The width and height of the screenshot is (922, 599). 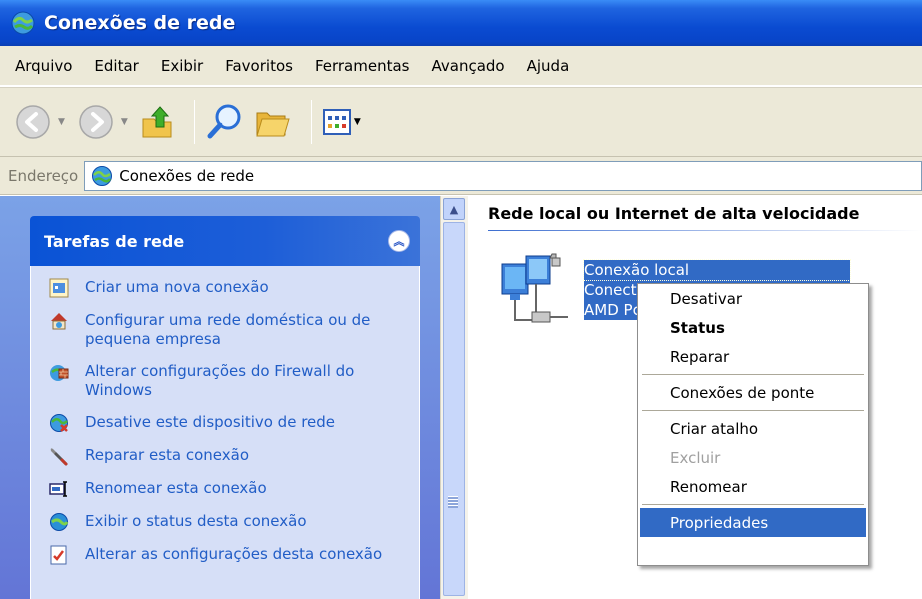 What do you see at coordinates (229, 456) in the screenshot?
I see `task-repair: Reparar esta conexão` at bounding box center [229, 456].